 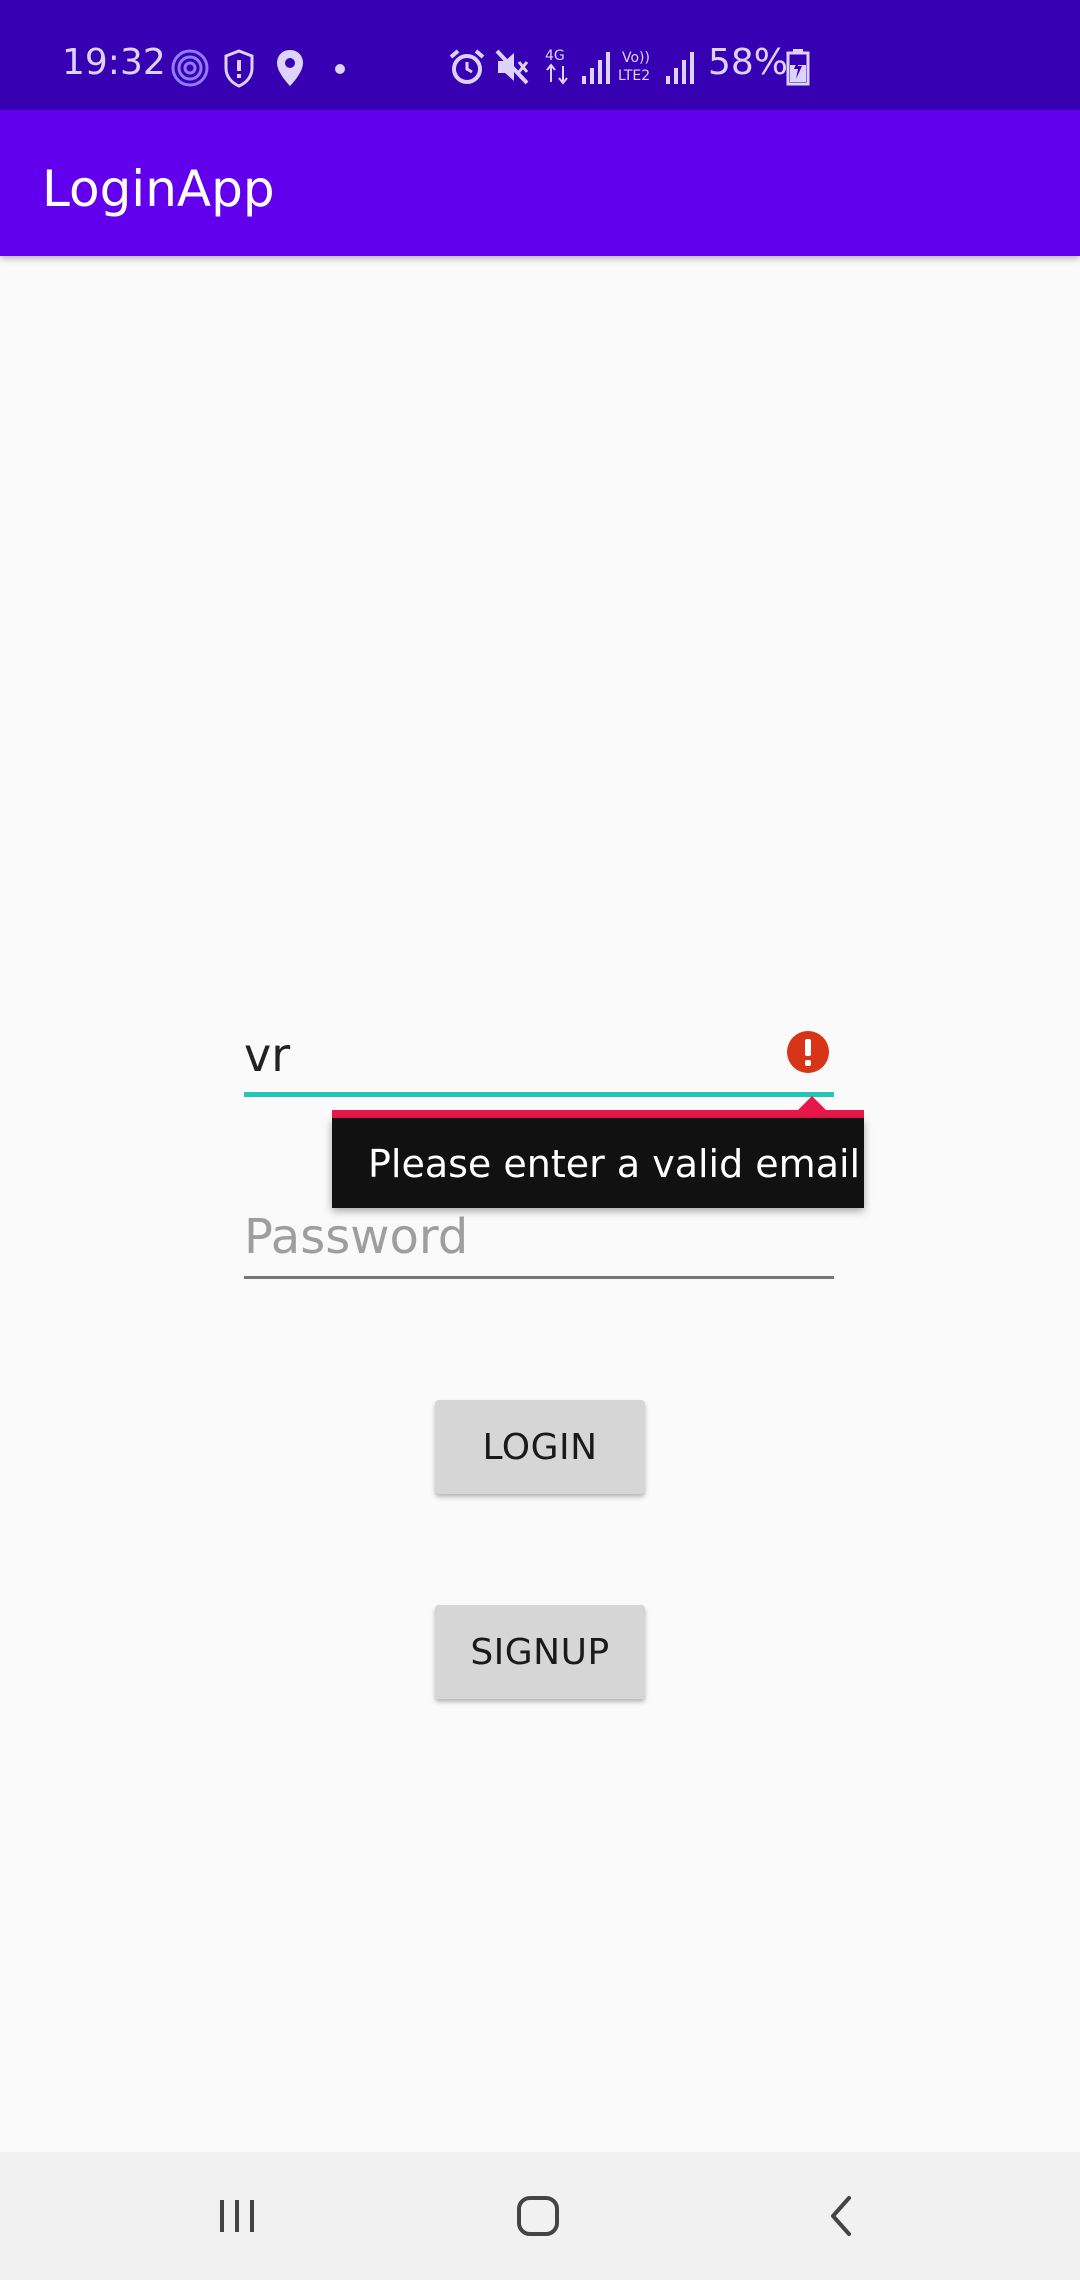 What do you see at coordinates (539, 1094) in the screenshot?
I see `email-underline` at bounding box center [539, 1094].